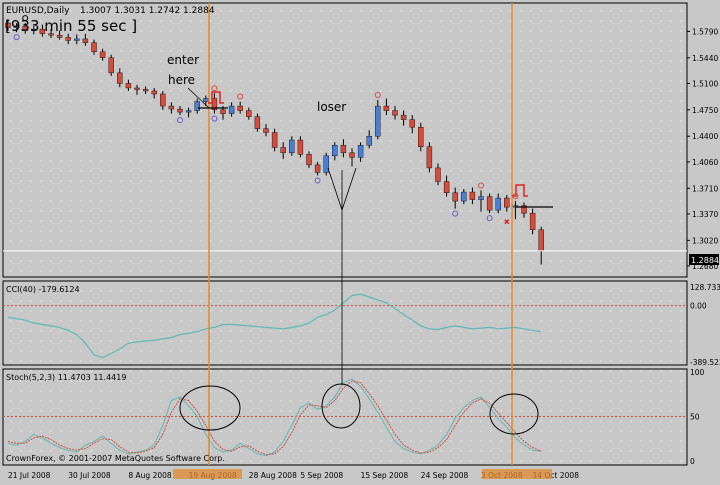 This screenshot has width=720, height=485. I want to click on date-tick-label: 21 Jul 2008, so click(29, 475).